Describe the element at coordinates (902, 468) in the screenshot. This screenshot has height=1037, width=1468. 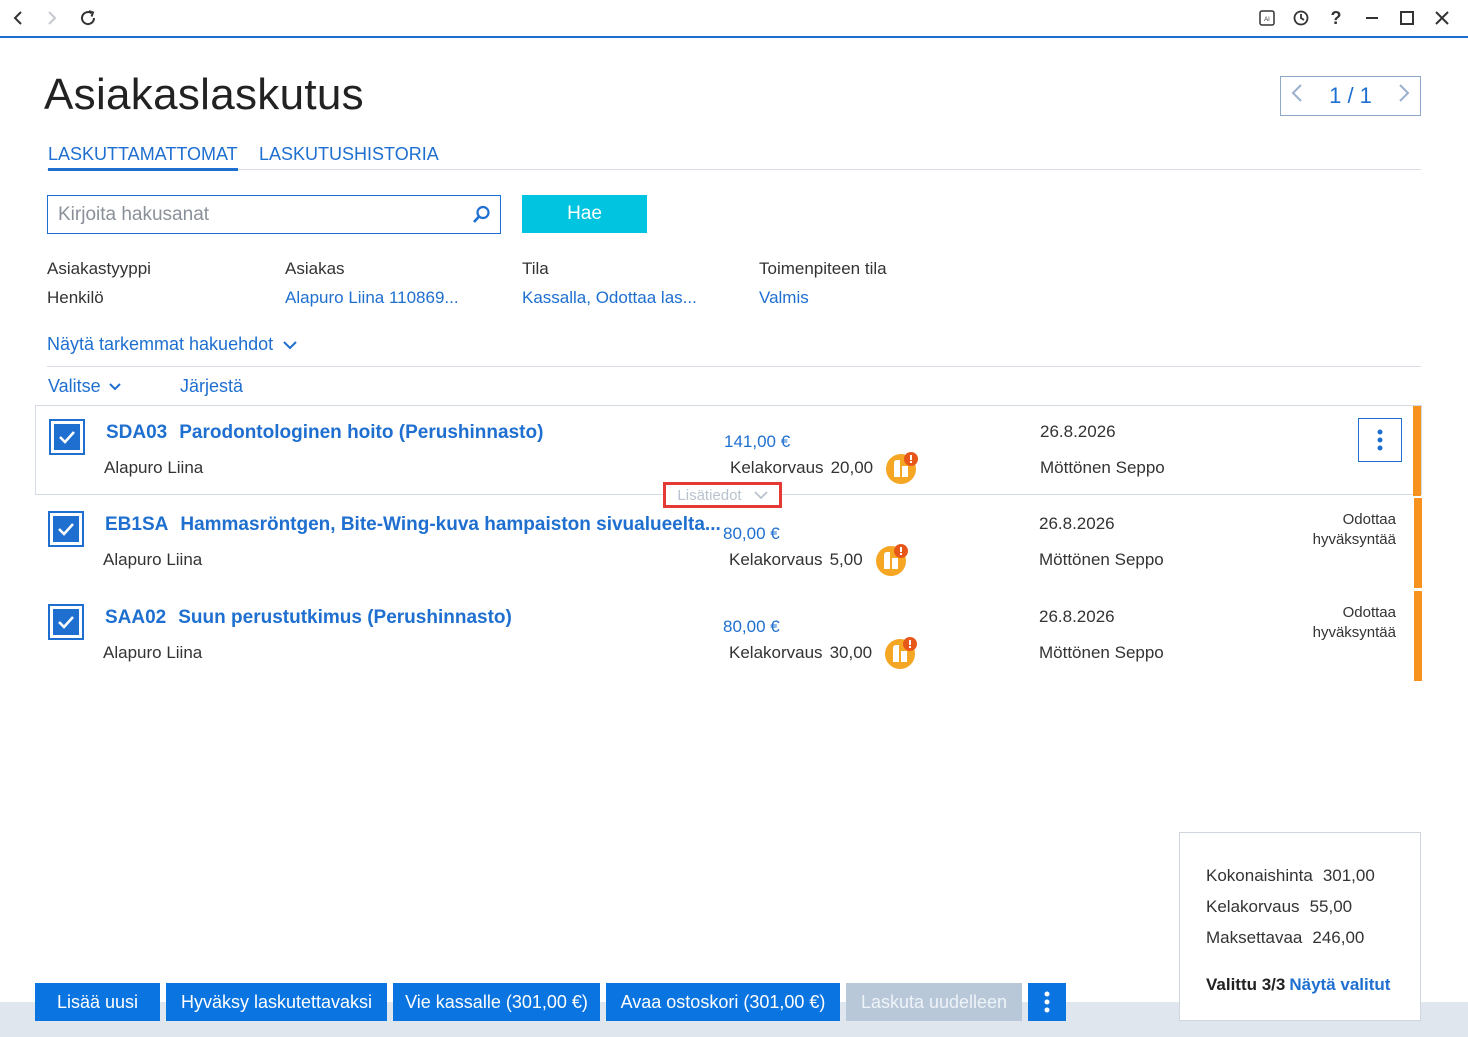
I see `kela-warning-icon` at that location.